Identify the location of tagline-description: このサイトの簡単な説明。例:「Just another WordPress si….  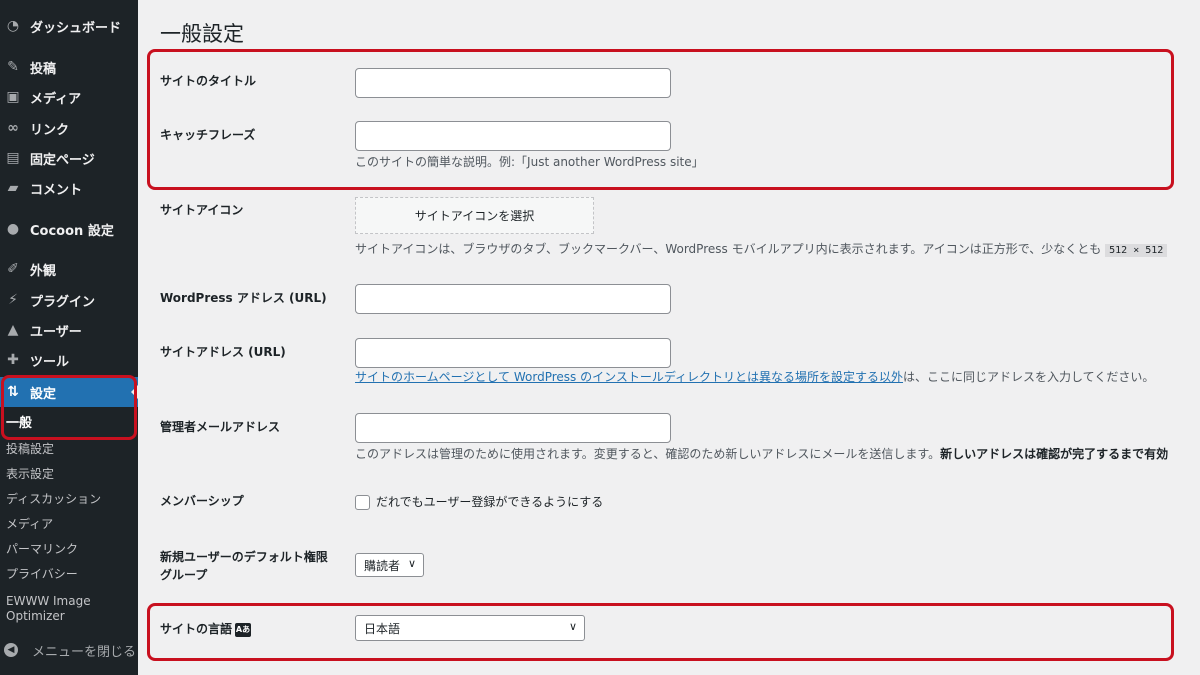
(529, 162).